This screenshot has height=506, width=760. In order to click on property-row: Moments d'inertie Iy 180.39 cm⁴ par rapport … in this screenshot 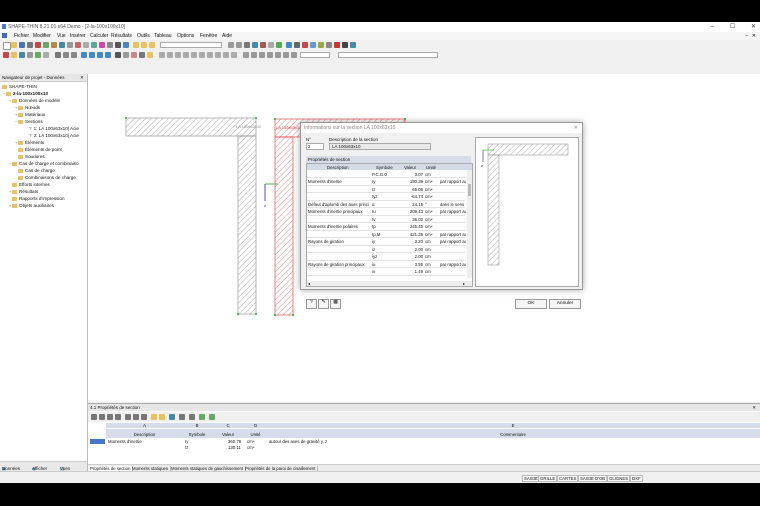, I will do `click(386, 182)`.